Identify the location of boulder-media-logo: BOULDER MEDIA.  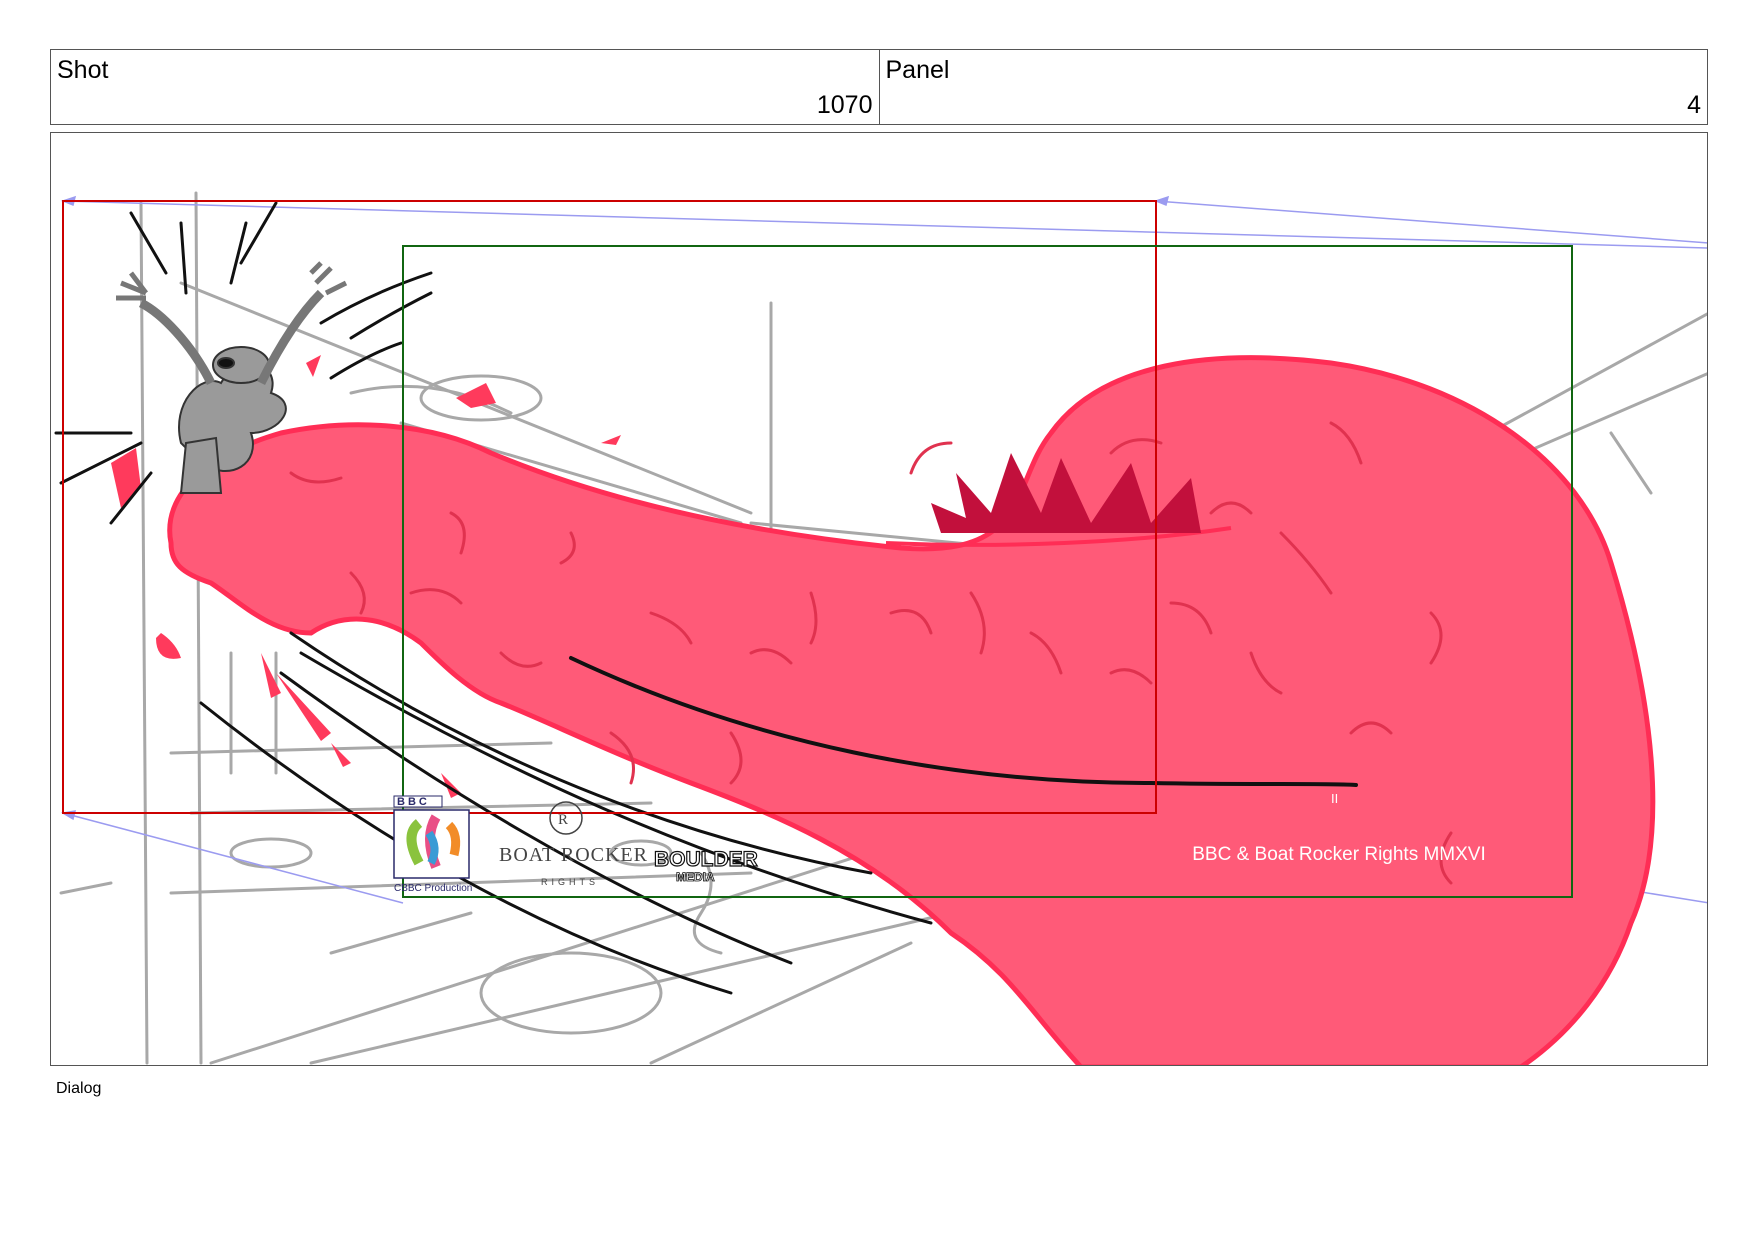
(705, 865).